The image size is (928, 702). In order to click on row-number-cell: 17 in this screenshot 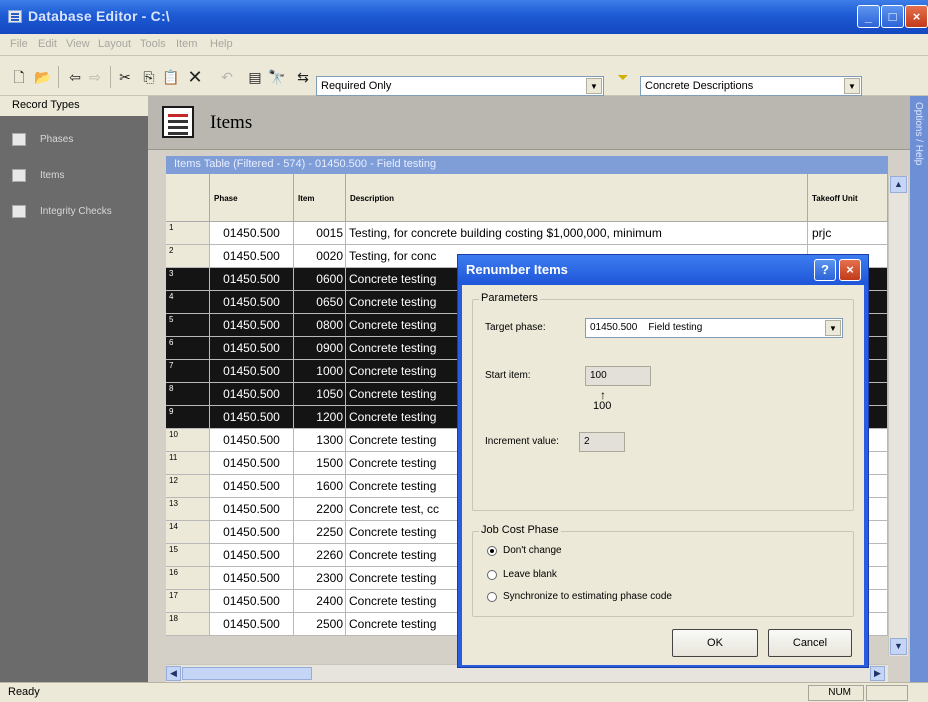, I will do `click(188, 601)`.